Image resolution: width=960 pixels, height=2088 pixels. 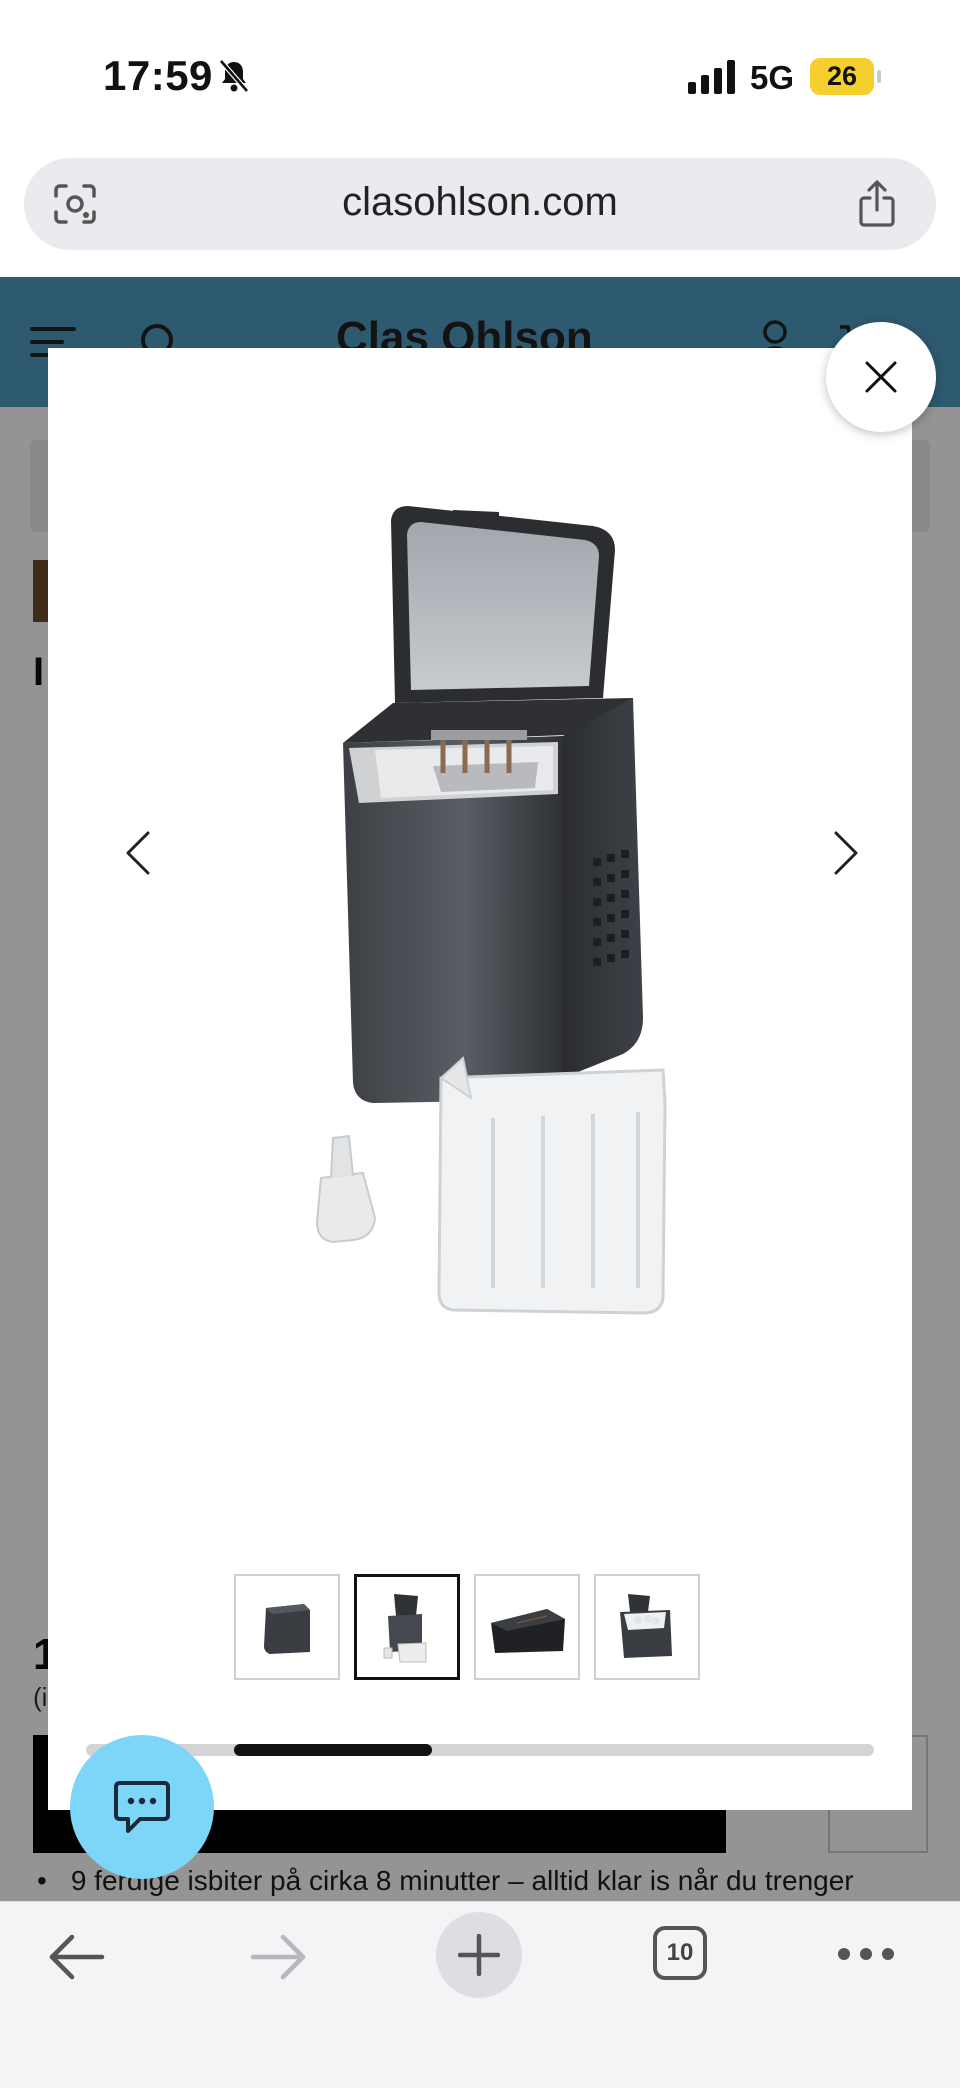 I want to click on product-image-ice-maker, so click(x=491, y=910).